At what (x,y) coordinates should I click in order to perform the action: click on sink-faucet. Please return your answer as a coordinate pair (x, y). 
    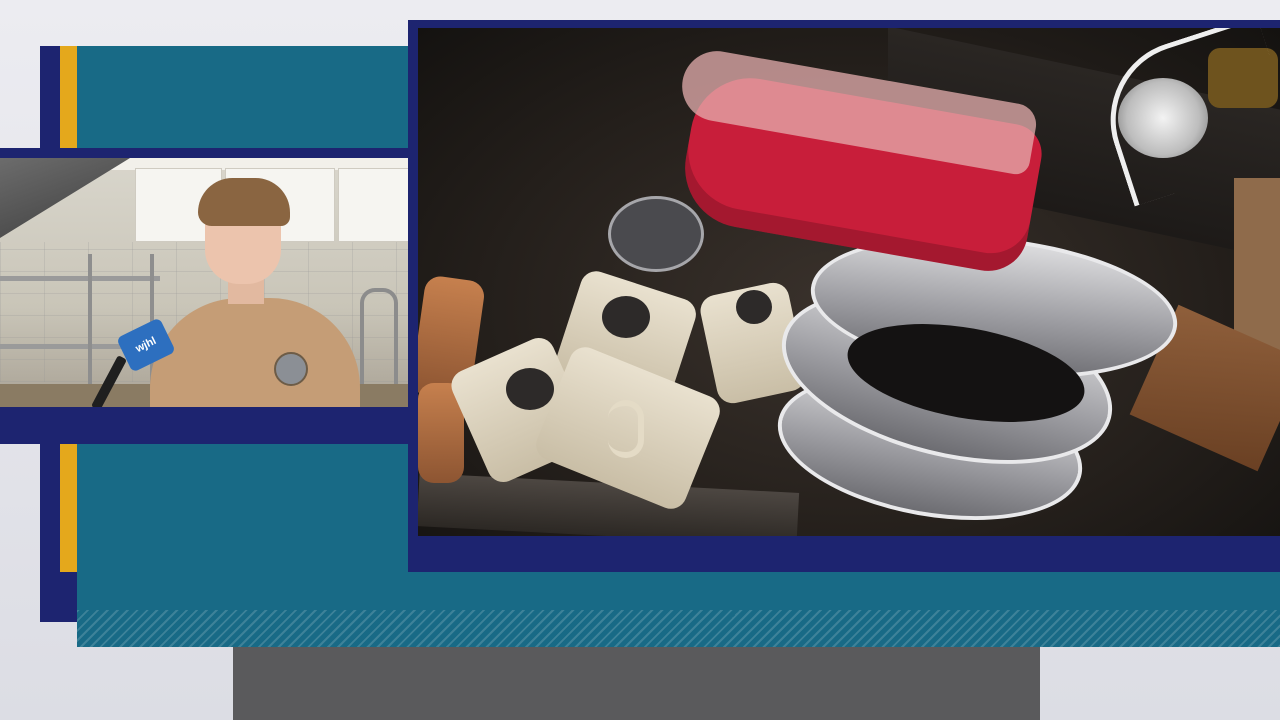
    Looking at the image, I should click on (379, 340).